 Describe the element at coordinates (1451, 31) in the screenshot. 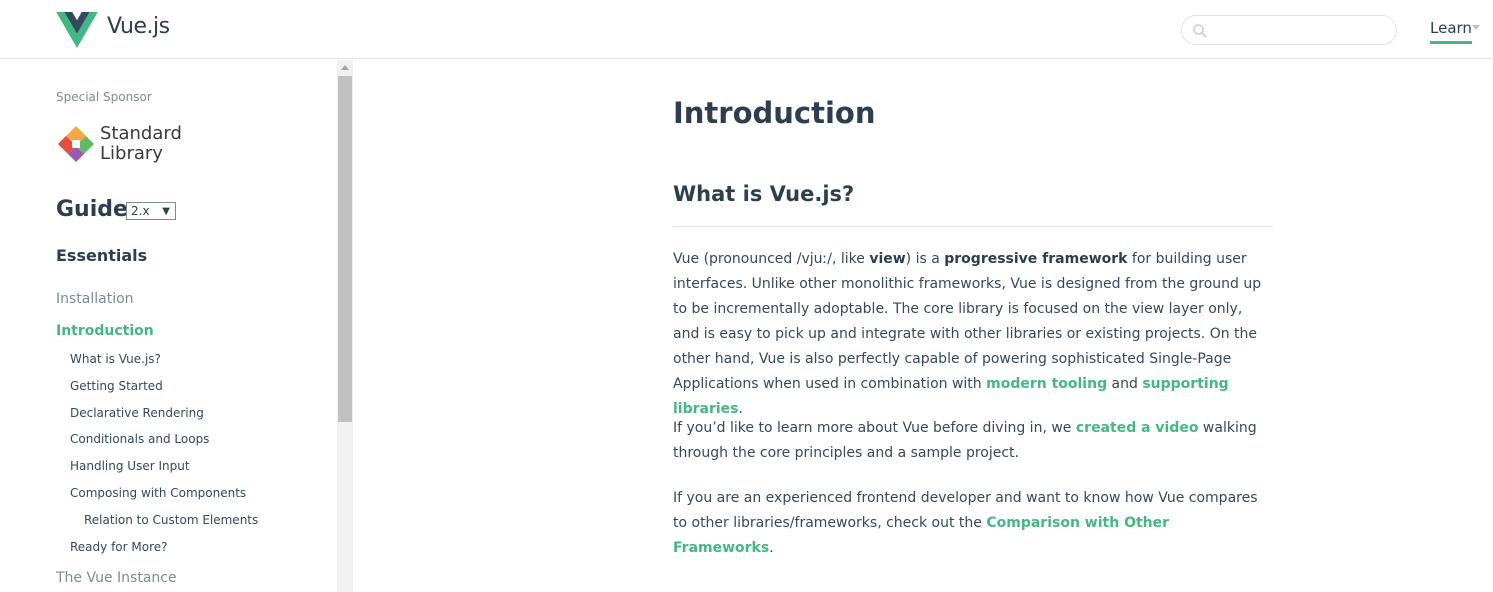

I see `nav-learn-link: Learn` at that location.